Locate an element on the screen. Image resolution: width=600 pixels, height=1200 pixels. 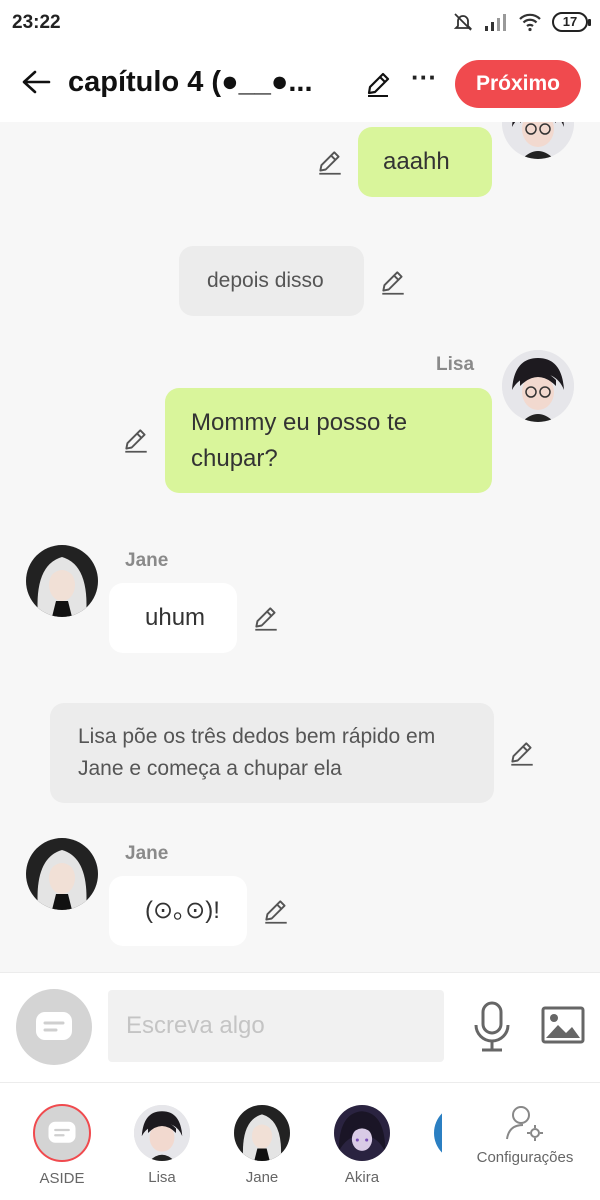
tab-lisa: Lisa is located at coordinates (162, 1149).